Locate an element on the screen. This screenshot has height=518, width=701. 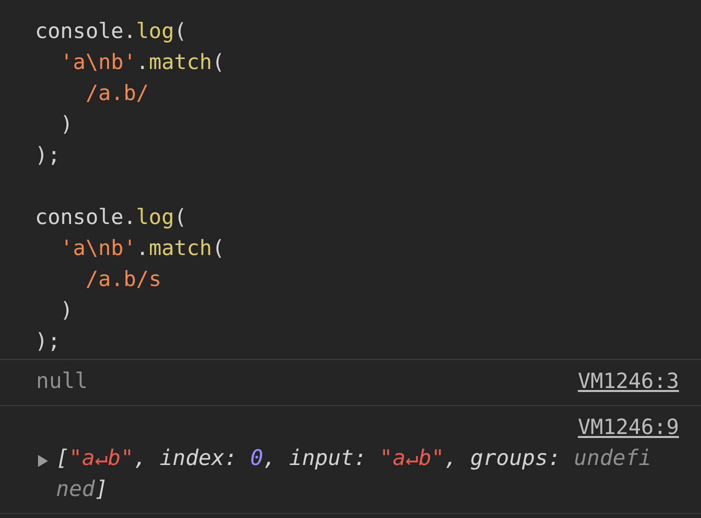
source-link: VM1246:9 is located at coordinates (628, 427).